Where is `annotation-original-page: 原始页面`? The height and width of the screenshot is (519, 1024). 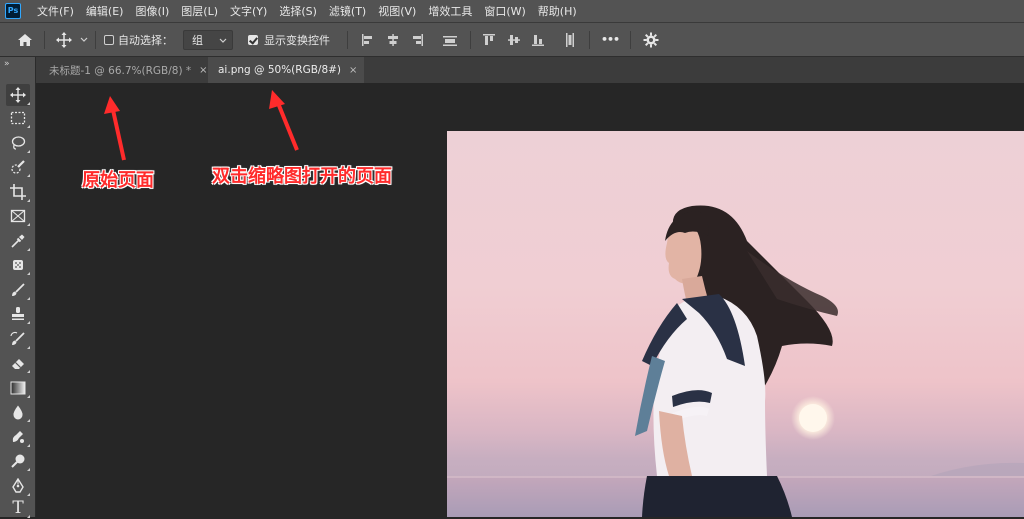 annotation-original-page: 原始页面 is located at coordinates (118, 180).